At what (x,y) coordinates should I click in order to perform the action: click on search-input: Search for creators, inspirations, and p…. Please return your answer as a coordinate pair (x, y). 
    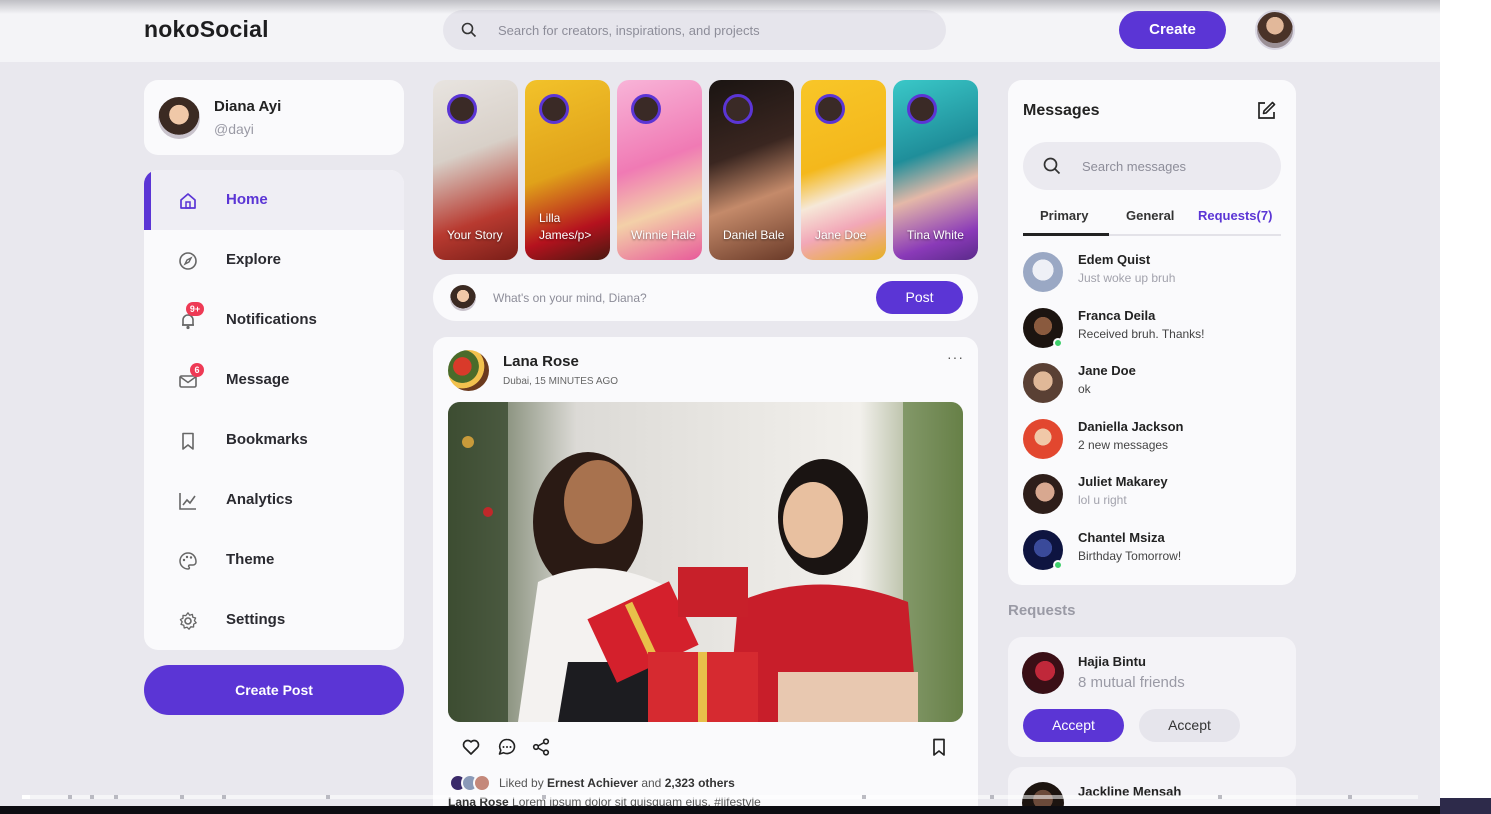
    Looking at the image, I should click on (629, 30).